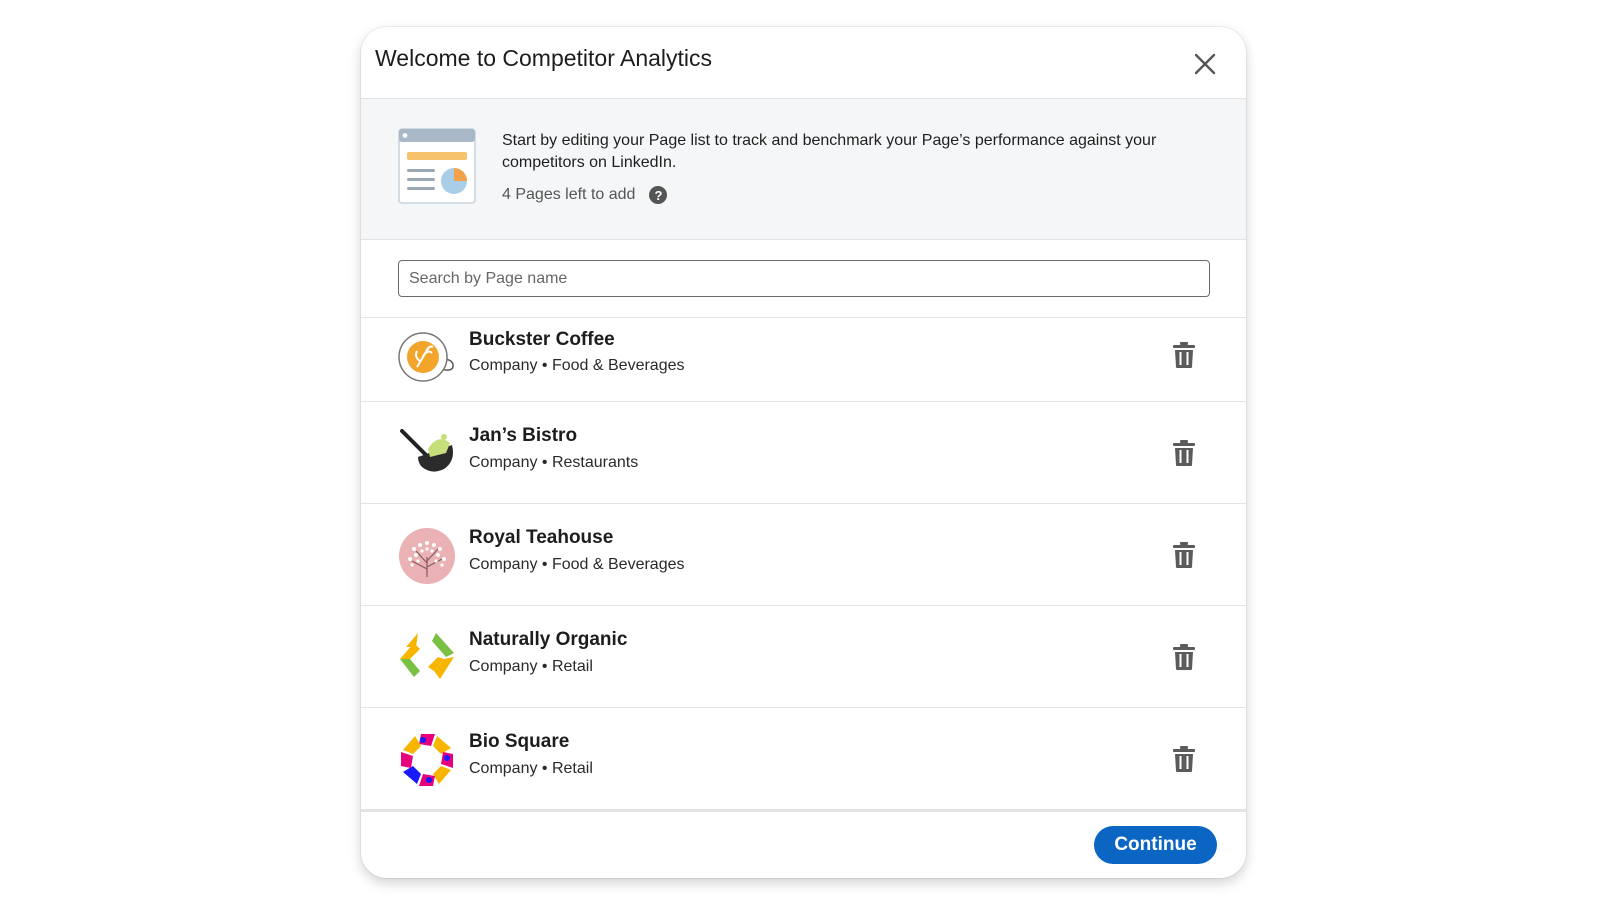 Image resolution: width=1600 pixels, height=900 pixels. What do you see at coordinates (803, 844) in the screenshot?
I see `dialog-footer: Continue` at bounding box center [803, 844].